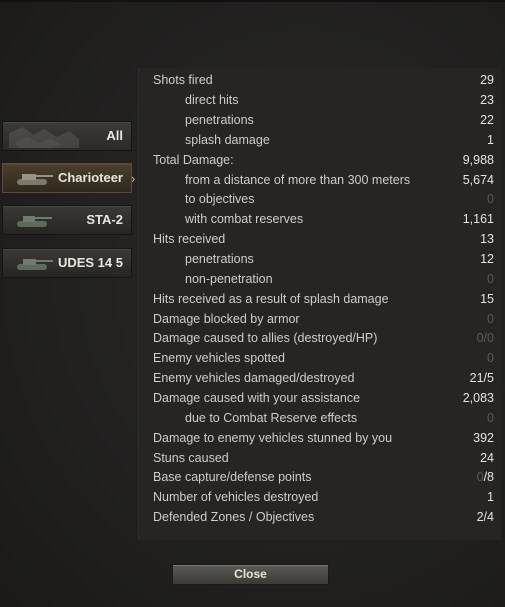 This screenshot has width=505, height=607. What do you see at coordinates (104, 219) in the screenshot?
I see `tab-label: STA-2` at bounding box center [104, 219].